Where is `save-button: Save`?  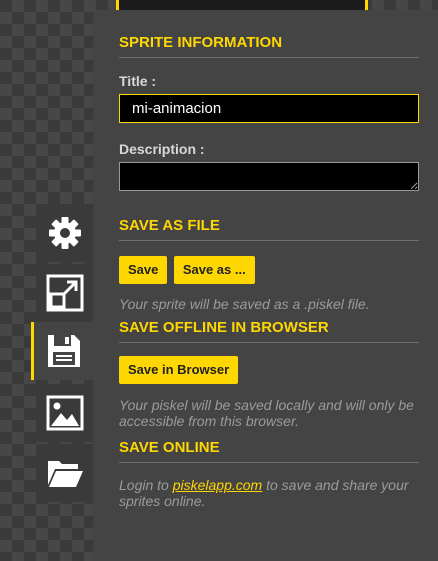 save-button: Save is located at coordinates (143, 270).